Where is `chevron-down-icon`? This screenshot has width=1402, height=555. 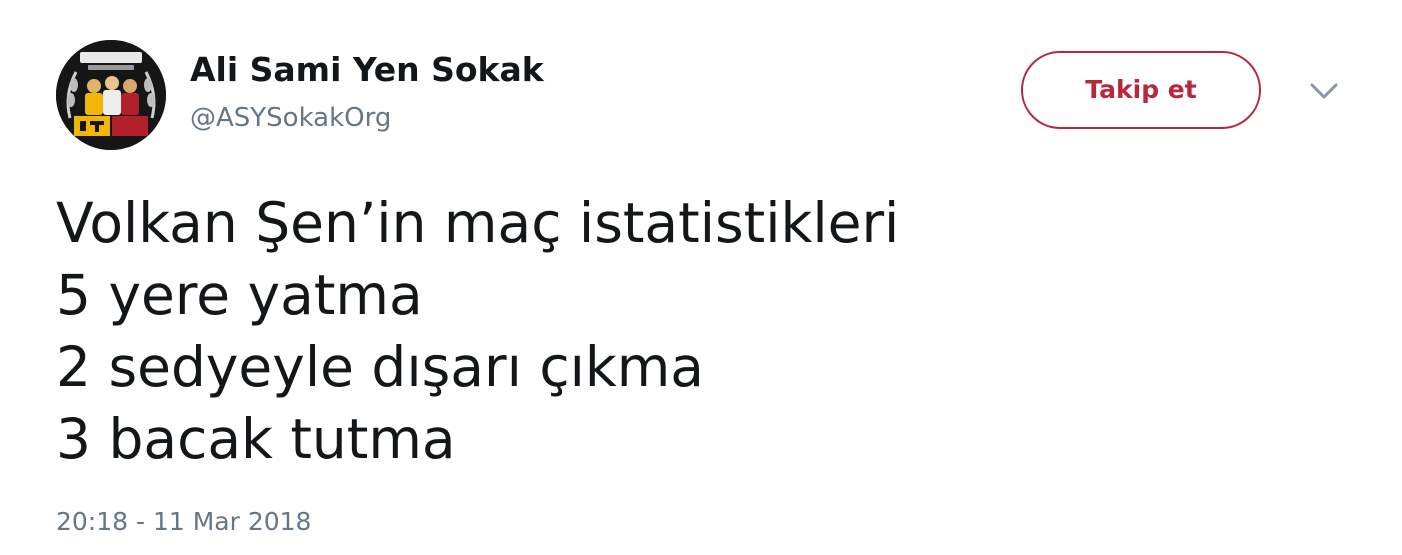 chevron-down-icon is located at coordinates (1324, 91).